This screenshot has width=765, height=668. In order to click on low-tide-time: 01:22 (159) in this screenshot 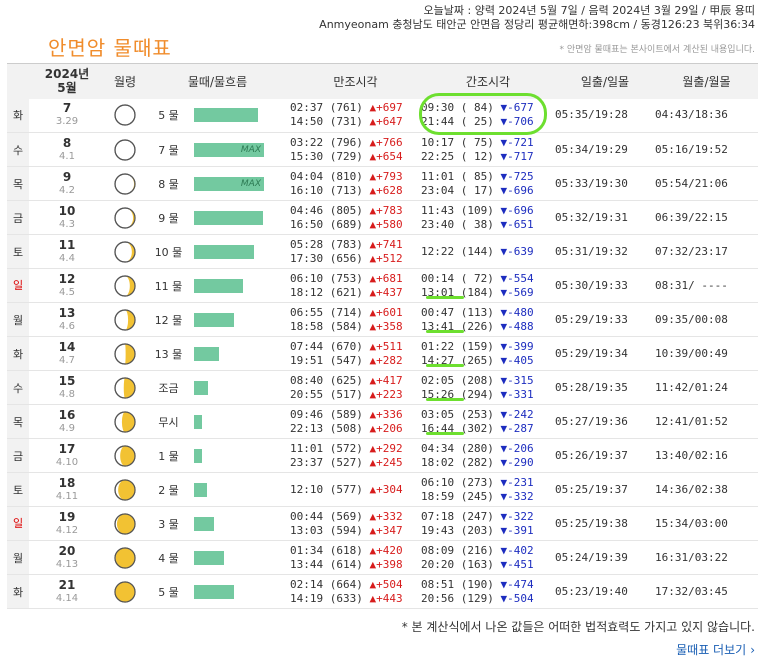, I will do `click(457, 346)`.